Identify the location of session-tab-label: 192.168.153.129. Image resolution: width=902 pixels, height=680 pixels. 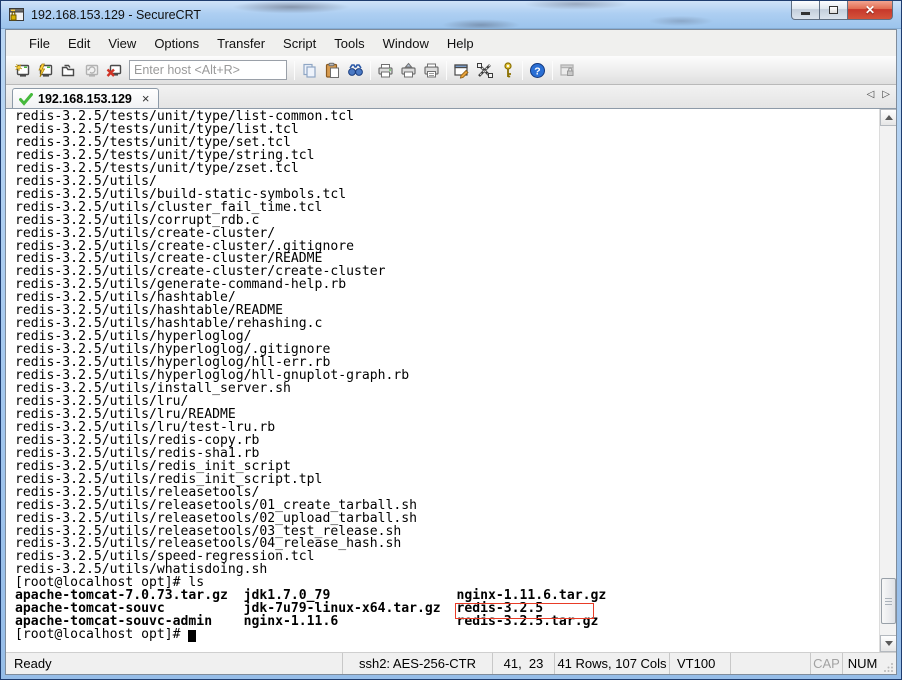
(85, 99).